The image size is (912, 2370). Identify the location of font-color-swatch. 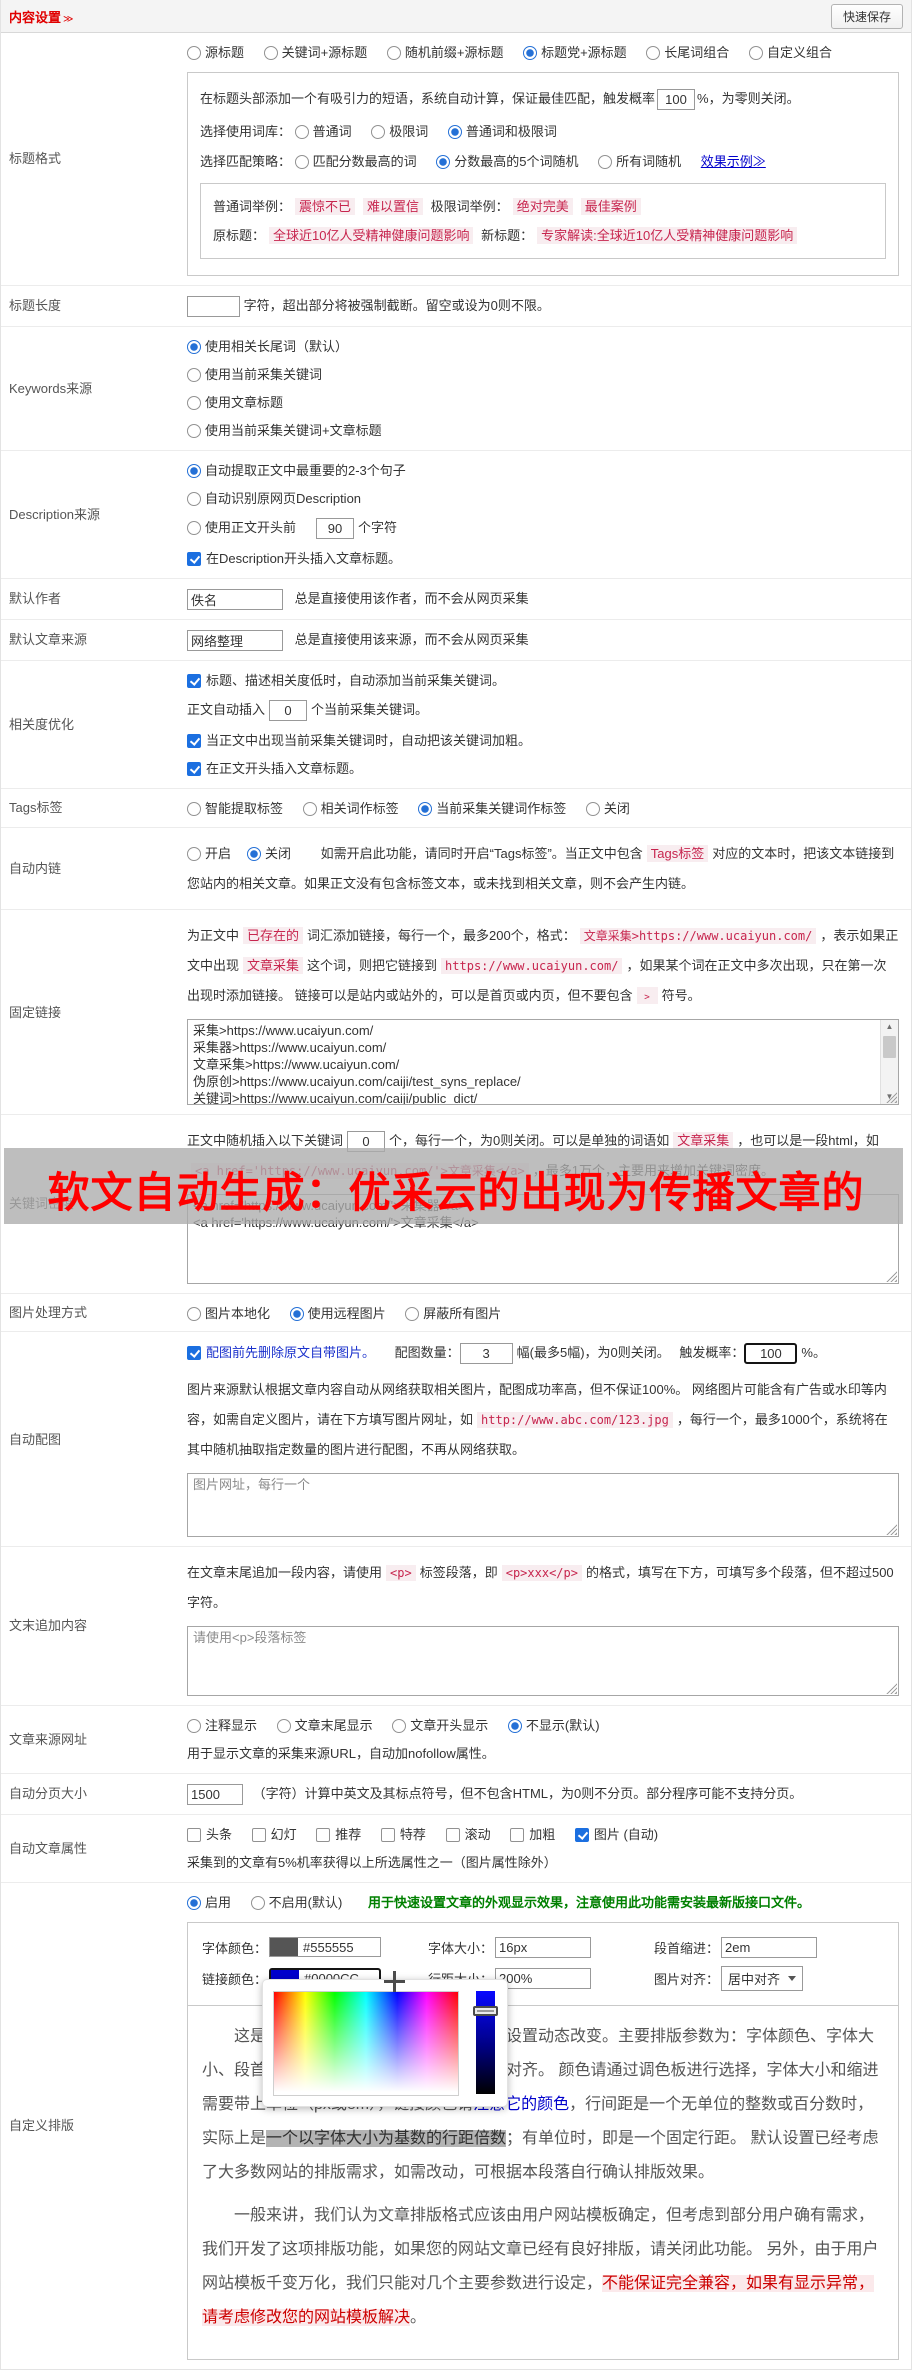
(284, 1947).